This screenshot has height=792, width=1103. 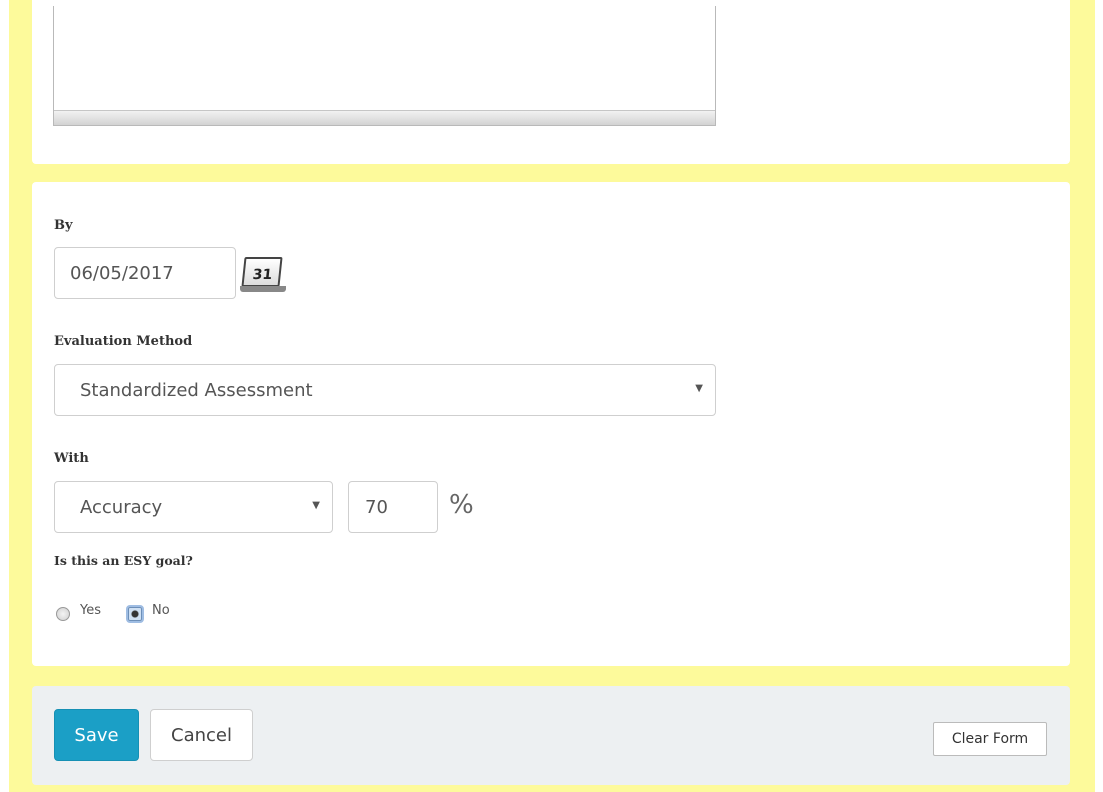 I want to click on calendar-icon-base, so click(x=263, y=289).